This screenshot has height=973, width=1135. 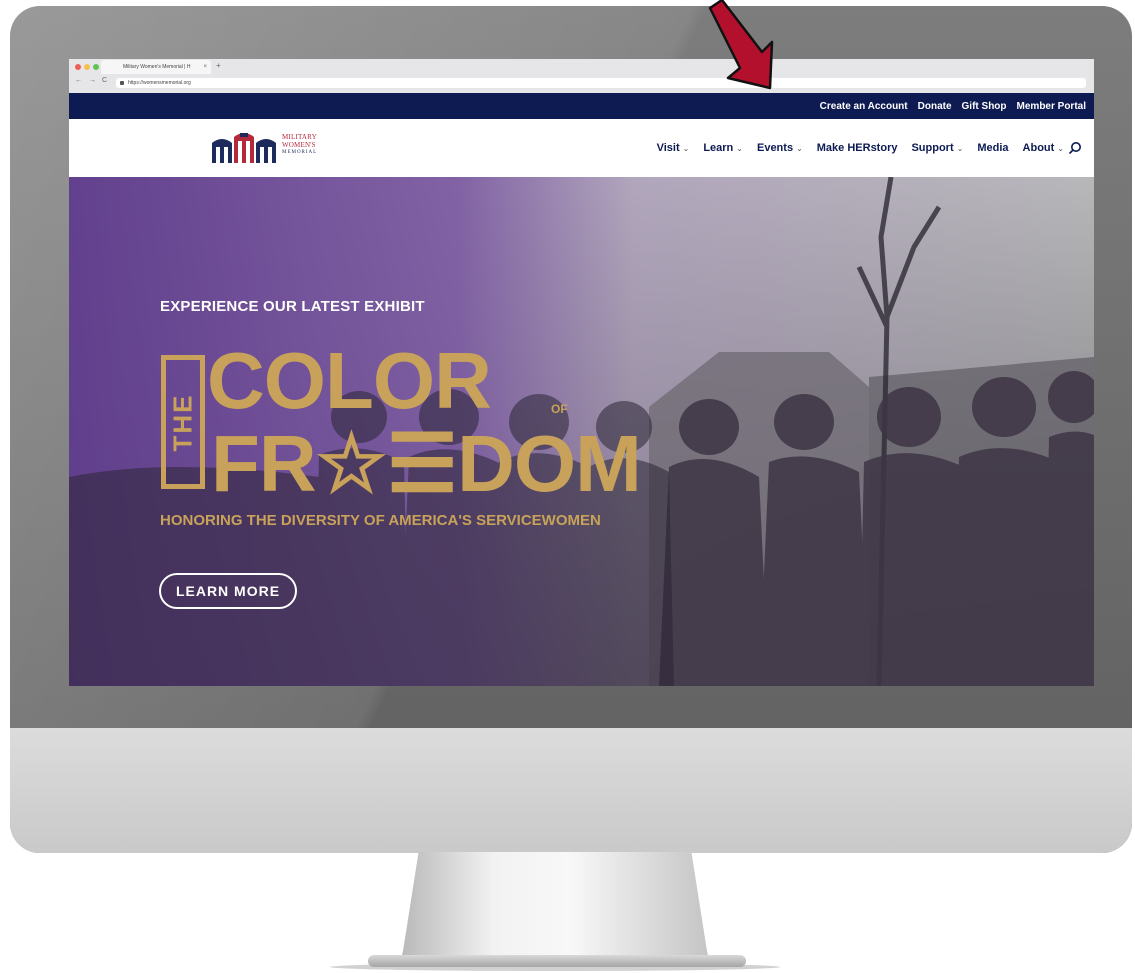 What do you see at coordinates (292, 306) in the screenshot?
I see `hero-eyebrow: EXPERIENCE OUR LATEST EXHIBIT` at bounding box center [292, 306].